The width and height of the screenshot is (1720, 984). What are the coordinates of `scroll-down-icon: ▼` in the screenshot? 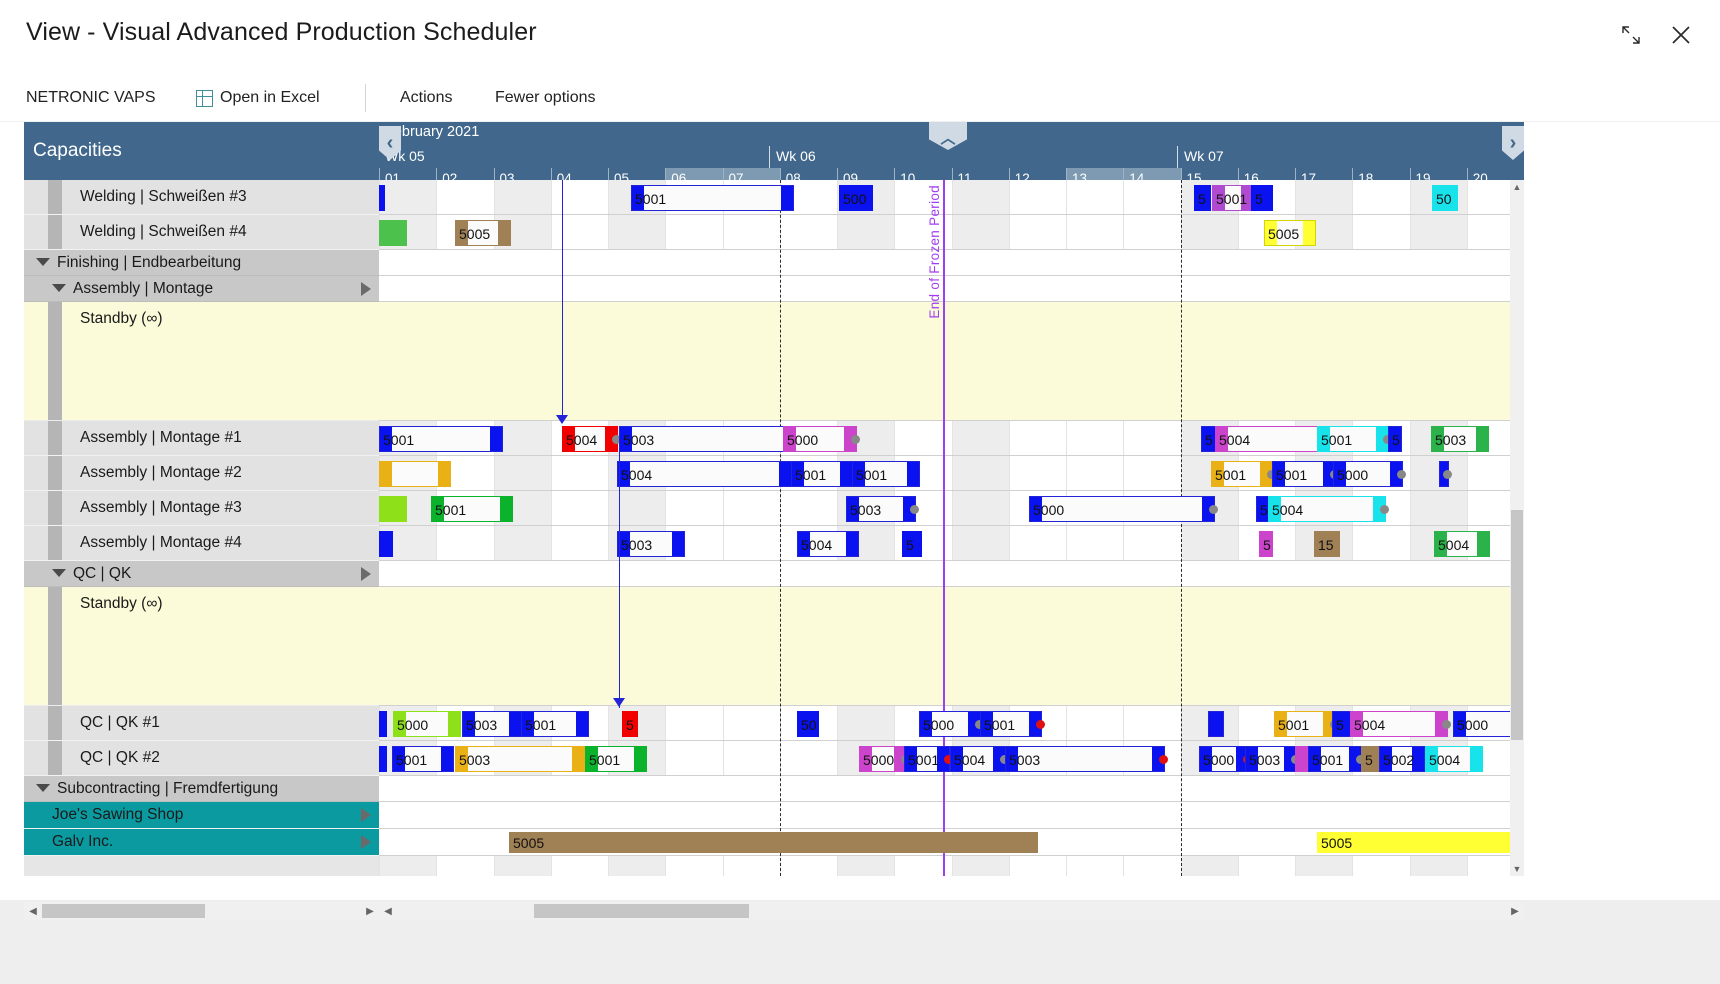 It's located at (1517, 869).